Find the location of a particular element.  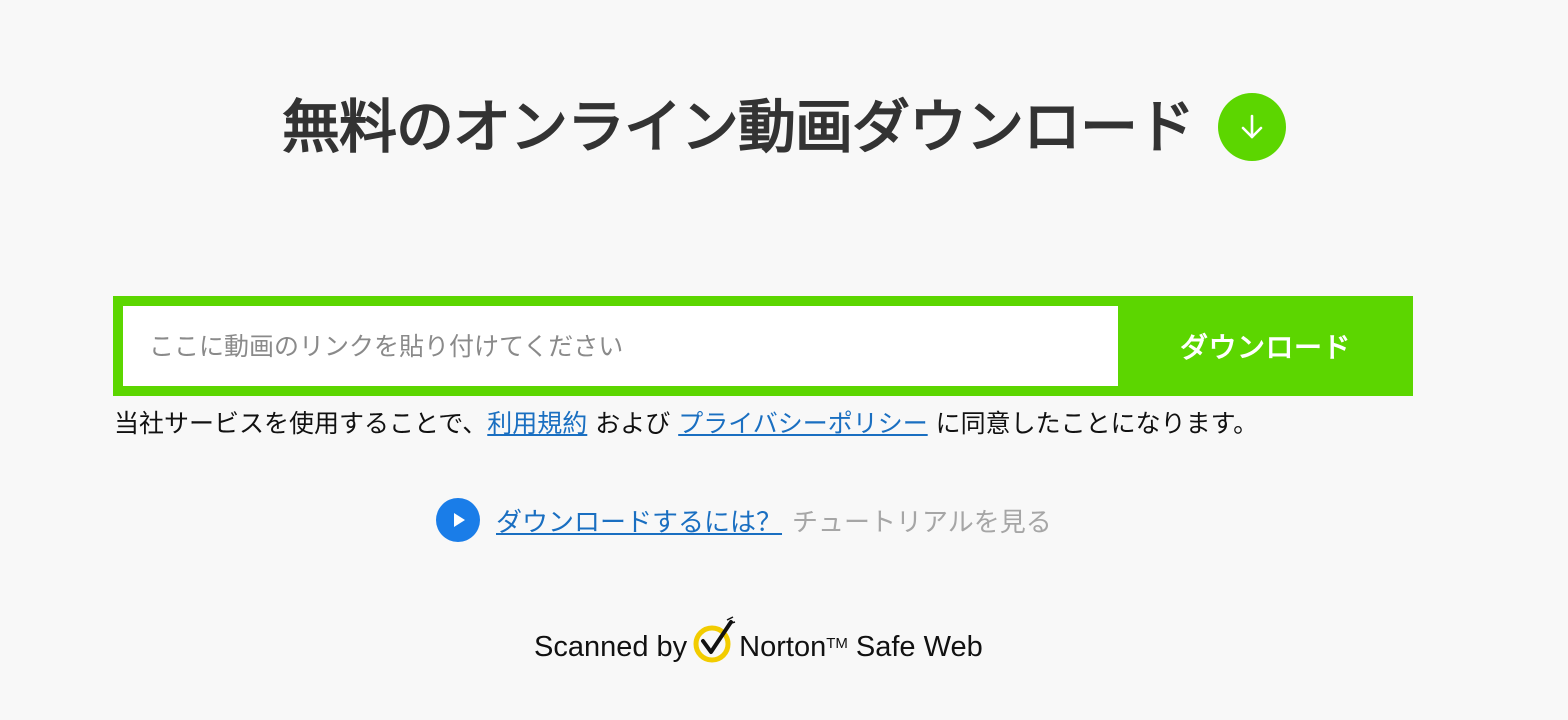

norton-prefix: Scanned by is located at coordinates (611, 647).